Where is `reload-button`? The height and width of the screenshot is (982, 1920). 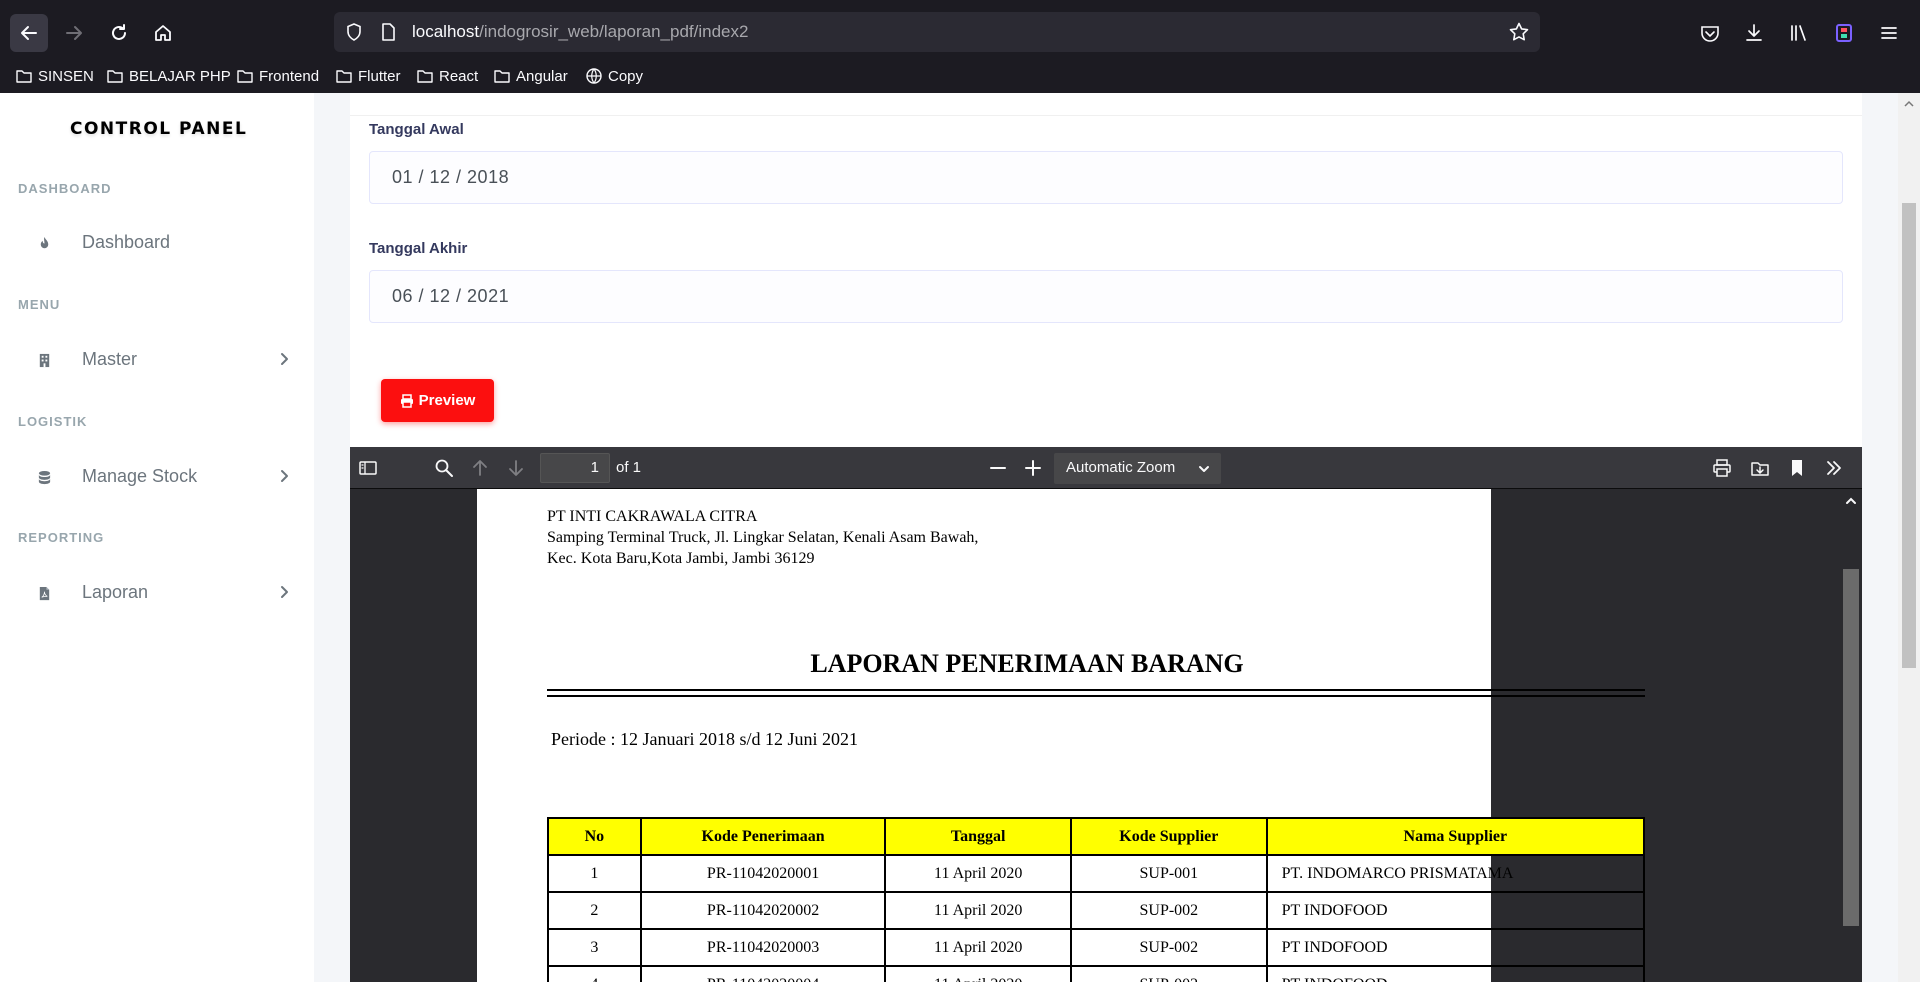 reload-button is located at coordinates (119, 33).